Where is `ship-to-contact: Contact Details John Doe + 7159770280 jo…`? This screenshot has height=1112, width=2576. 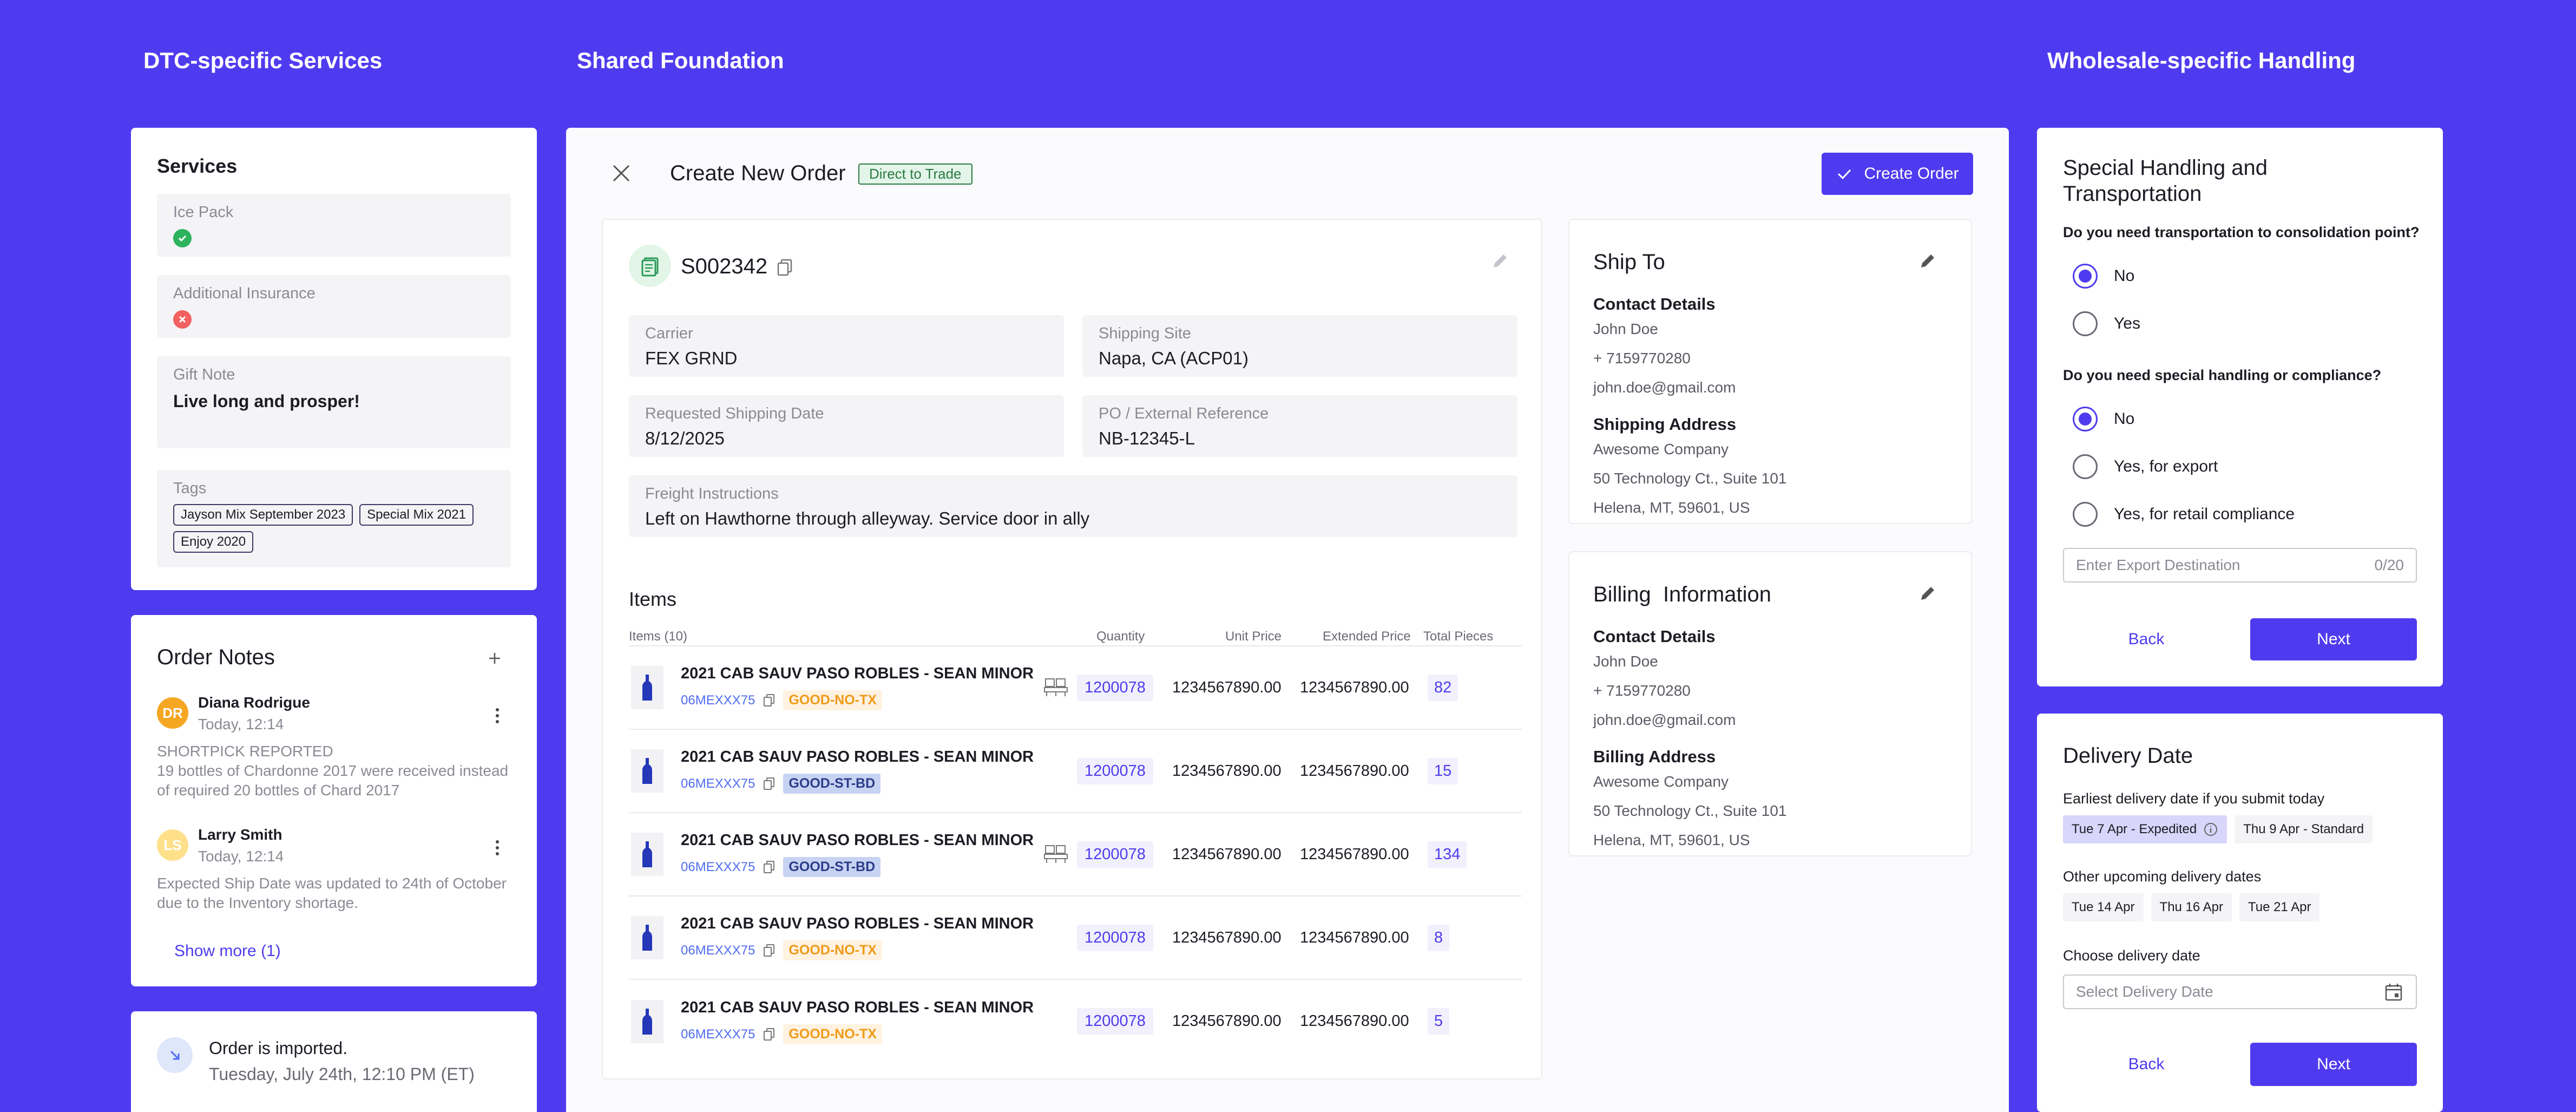
ship-to-contact: Contact Details John Doe + 7159770280 jo… is located at coordinates (1690, 406).